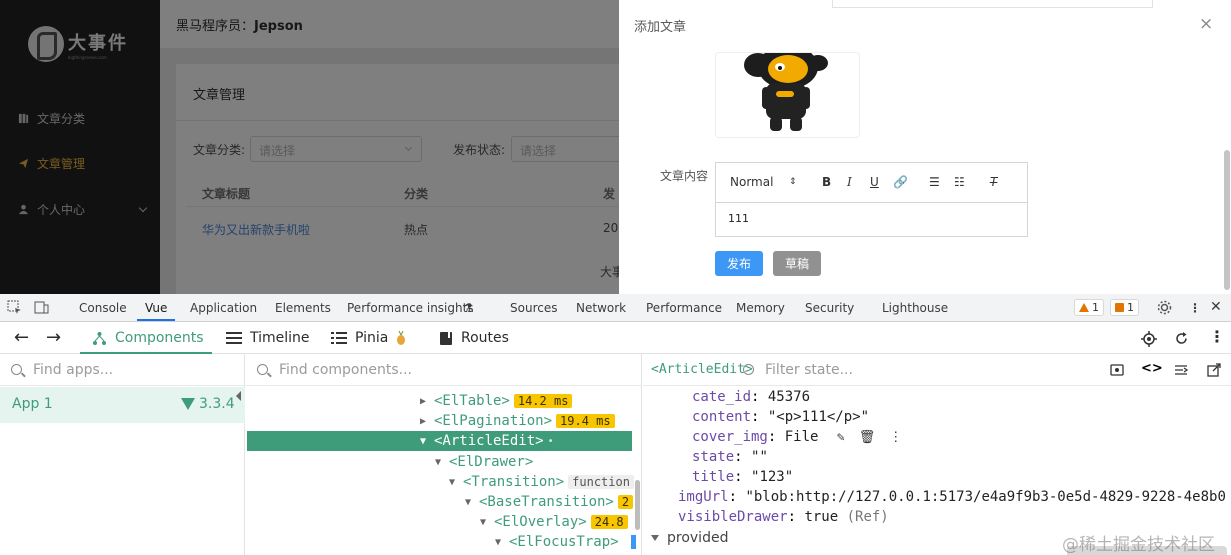  I want to click on state-row-visible-drawer: visibleDrawer: true (Ref), so click(783, 517).